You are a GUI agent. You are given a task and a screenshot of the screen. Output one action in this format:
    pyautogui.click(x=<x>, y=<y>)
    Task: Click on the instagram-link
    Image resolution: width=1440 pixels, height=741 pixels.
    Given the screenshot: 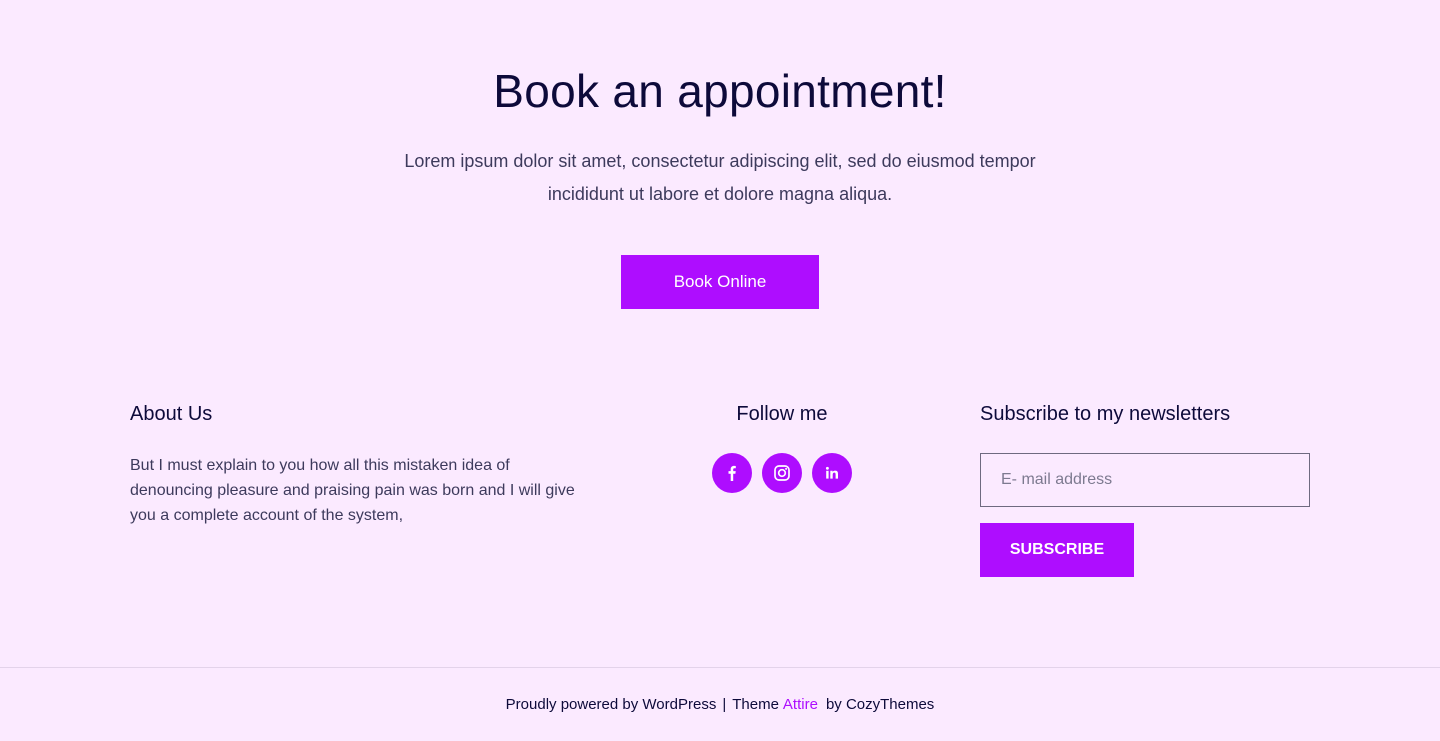 What is the action you would take?
    pyautogui.click(x=782, y=473)
    